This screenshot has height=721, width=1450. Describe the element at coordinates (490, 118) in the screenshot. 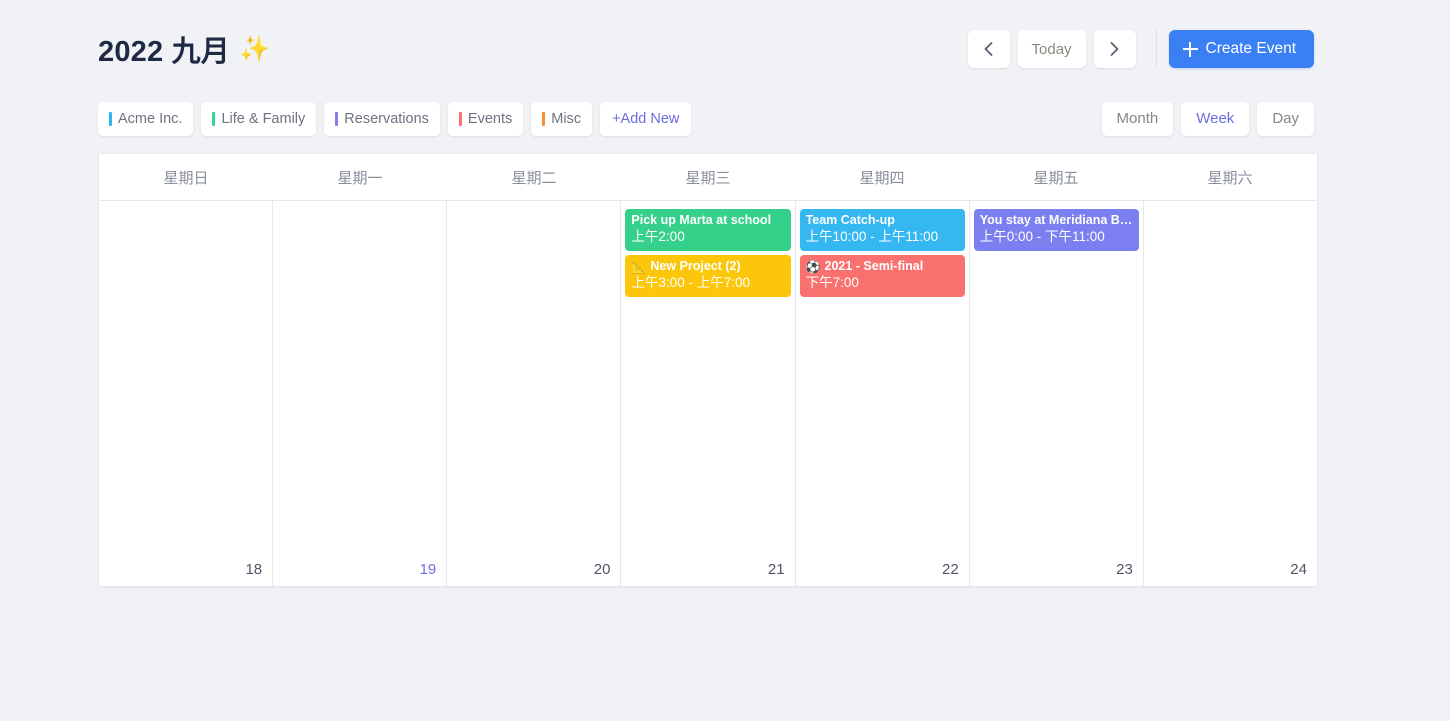

I see `calendar-filter-label: Events` at that location.